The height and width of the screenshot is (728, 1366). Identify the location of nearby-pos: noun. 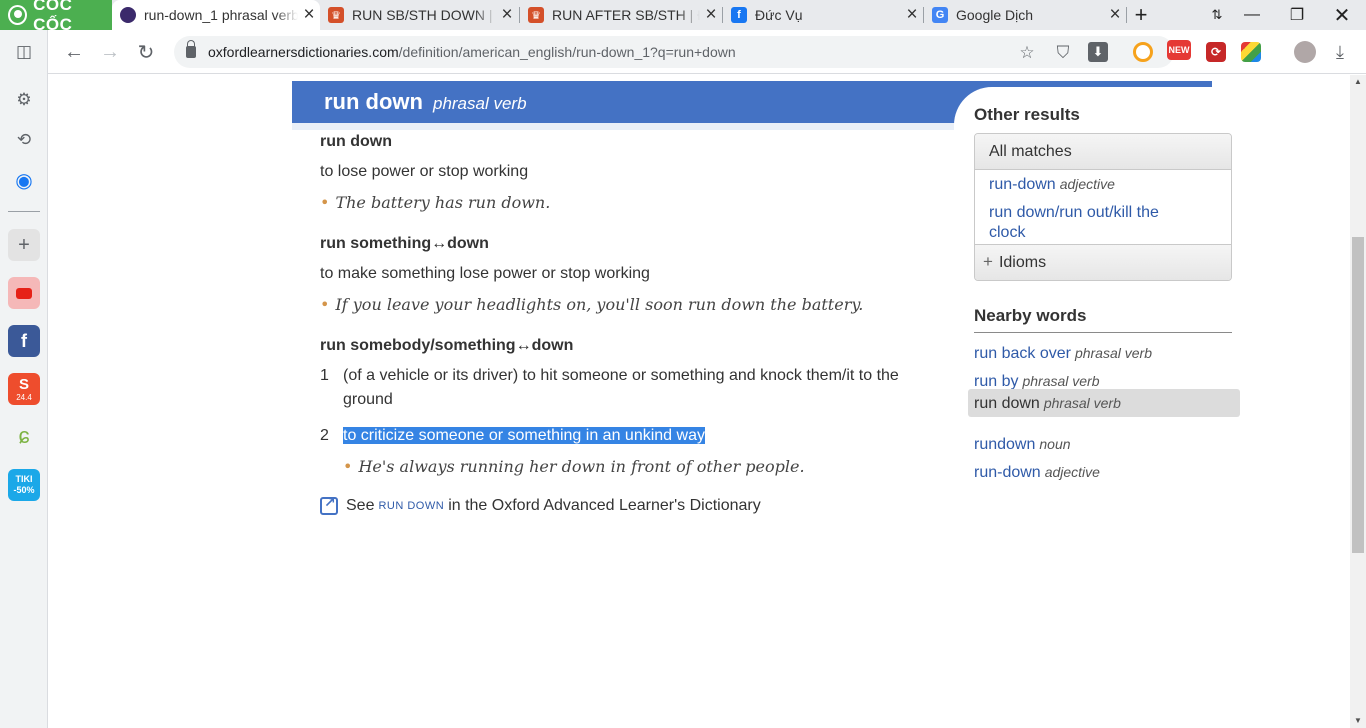
(1055, 444).